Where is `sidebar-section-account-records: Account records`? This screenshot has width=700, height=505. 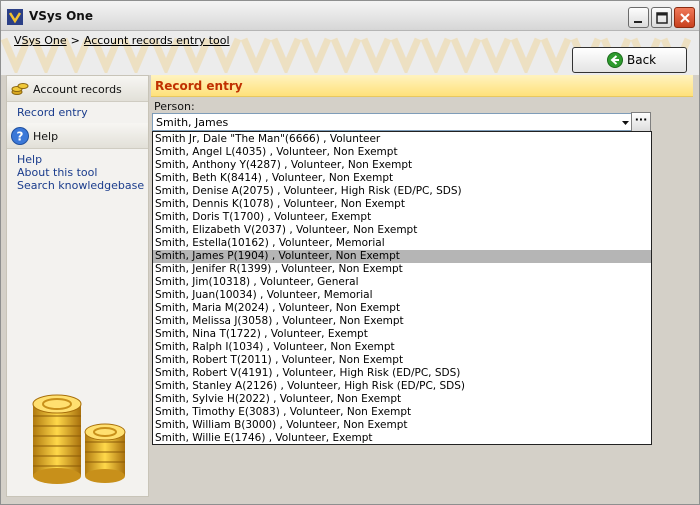 sidebar-section-account-records: Account records is located at coordinates (77, 89).